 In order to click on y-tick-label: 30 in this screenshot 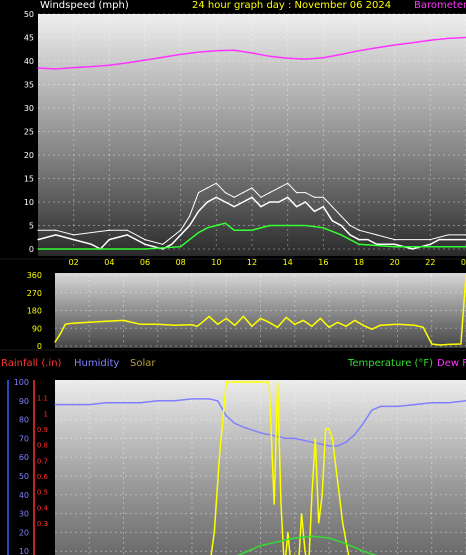, I will do `click(24, 514)`.